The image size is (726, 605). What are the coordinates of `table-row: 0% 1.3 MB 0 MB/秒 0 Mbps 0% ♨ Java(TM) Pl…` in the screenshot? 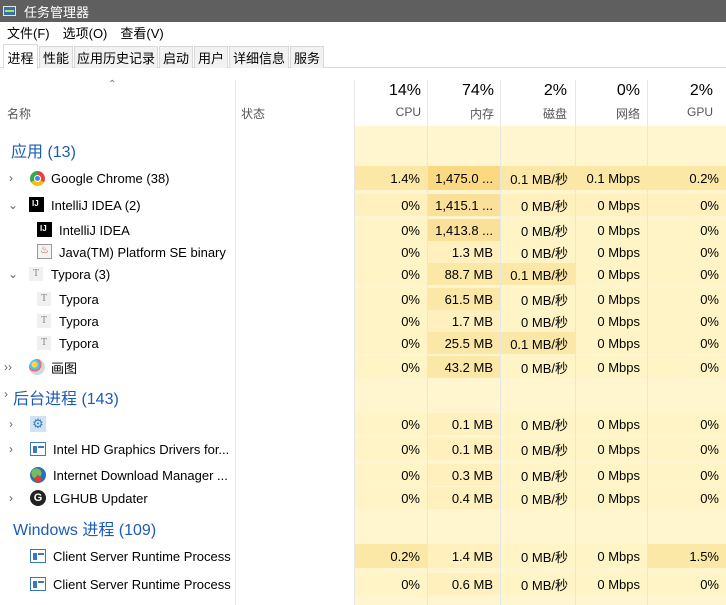 It's located at (363, 252).